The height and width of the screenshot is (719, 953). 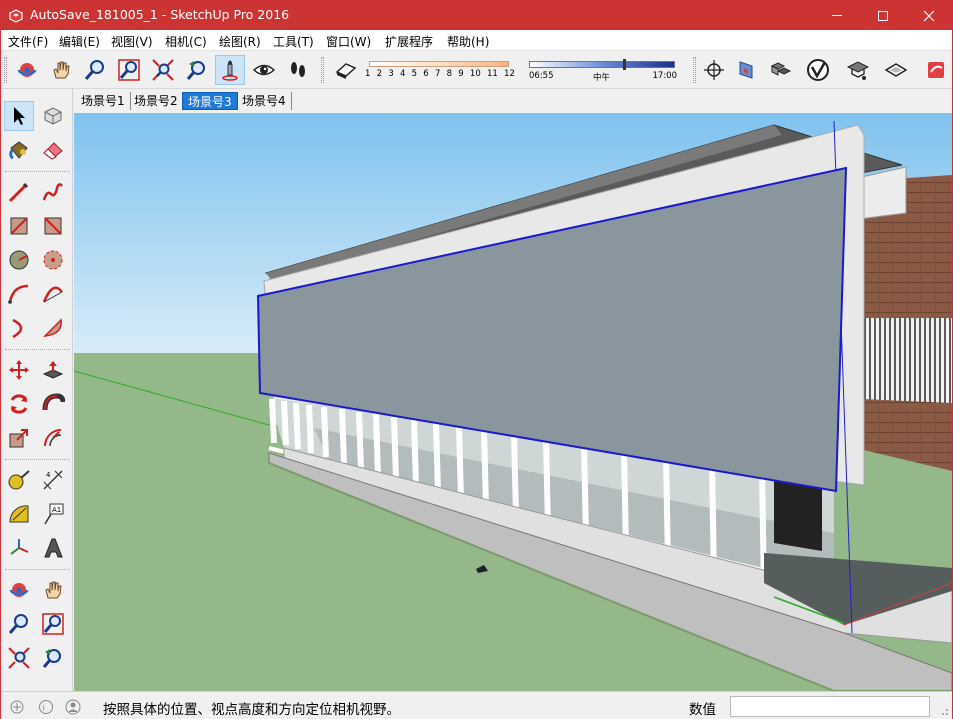 I want to click on rotated-rectangle-button, so click(x=53, y=226).